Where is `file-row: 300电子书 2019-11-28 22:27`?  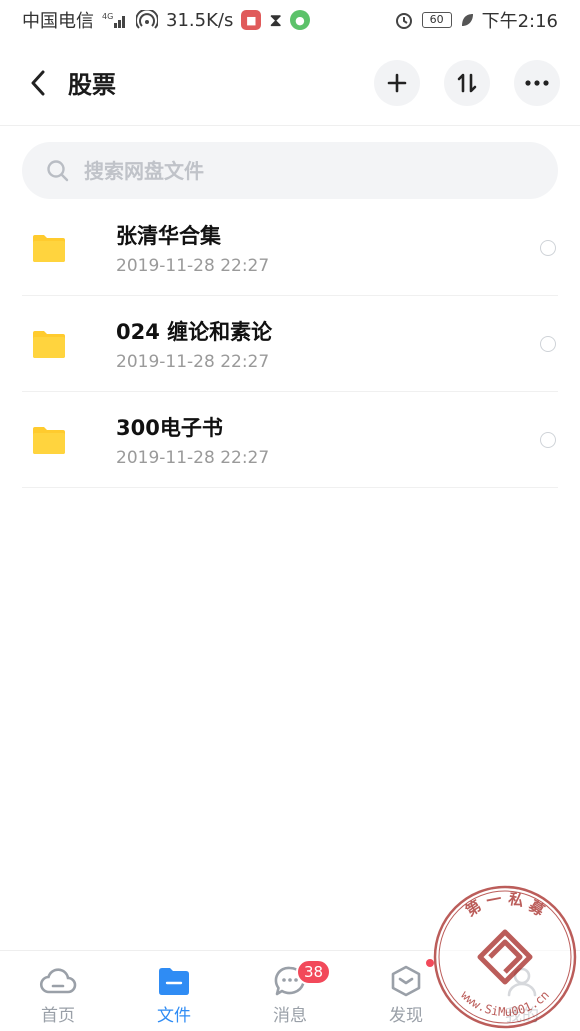 file-row: 300电子书 2019-11-28 22:27 is located at coordinates (290, 440).